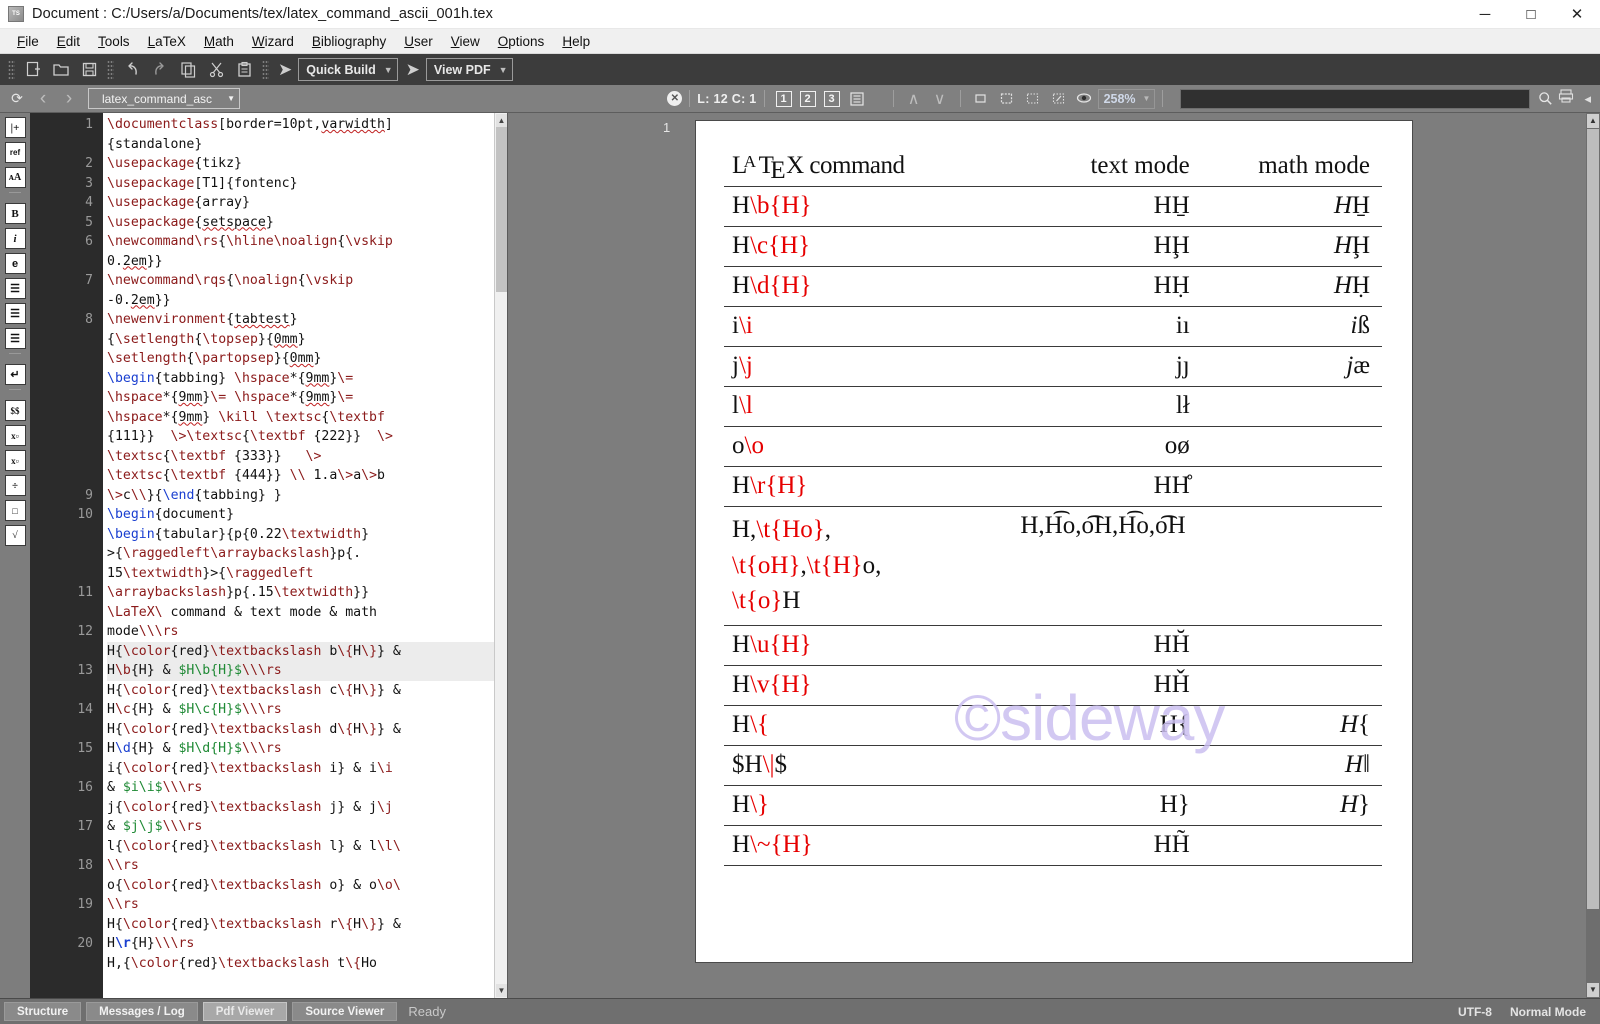  What do you see at coordinates (1053, 764) in the screenshot?
I see `table-row: $H\|$ H‖` at bounding box center [1053, 764].